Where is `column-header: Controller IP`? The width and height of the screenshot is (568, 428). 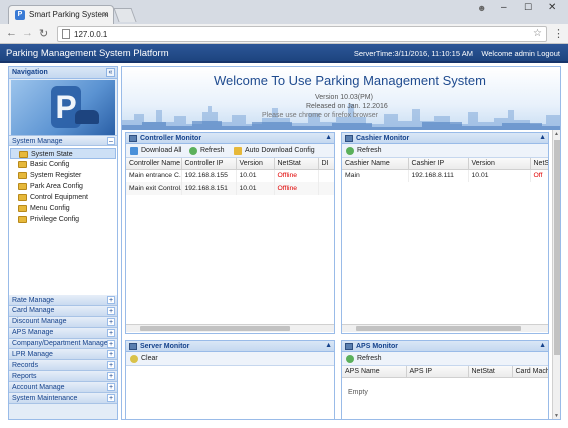
column-header: Controller IP is located at coordinates (209, 164).